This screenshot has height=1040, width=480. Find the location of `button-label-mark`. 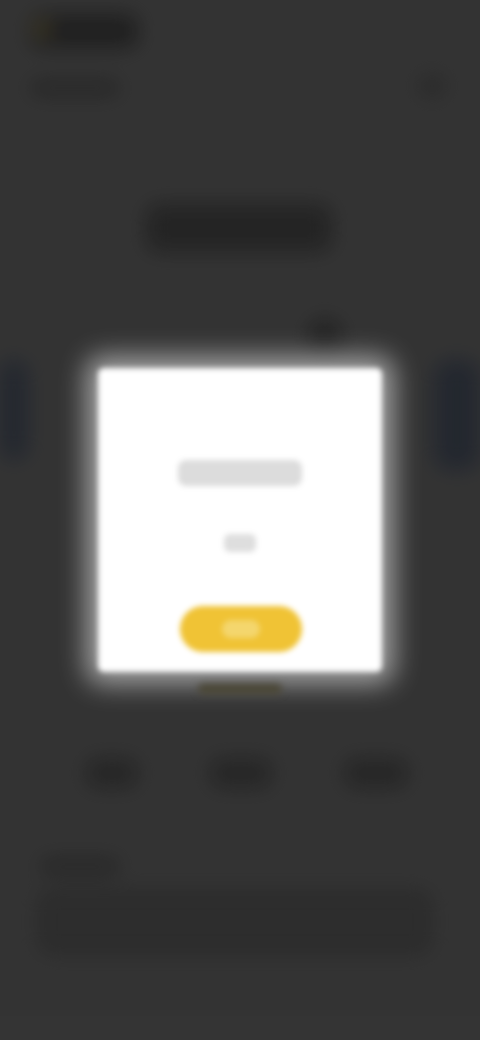

button-label-mark is located at coordinates (241, 629).